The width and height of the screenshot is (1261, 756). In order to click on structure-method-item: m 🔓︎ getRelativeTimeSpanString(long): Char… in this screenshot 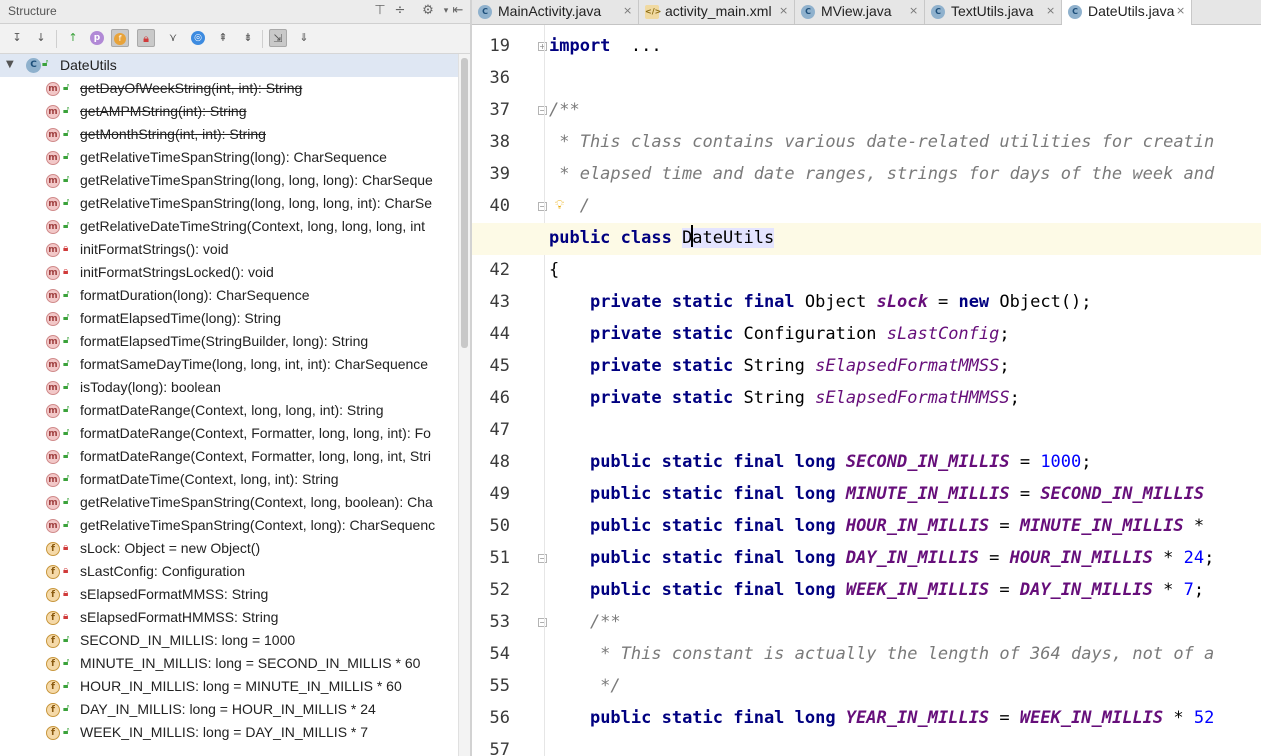, I will do `click(229, 157)`.